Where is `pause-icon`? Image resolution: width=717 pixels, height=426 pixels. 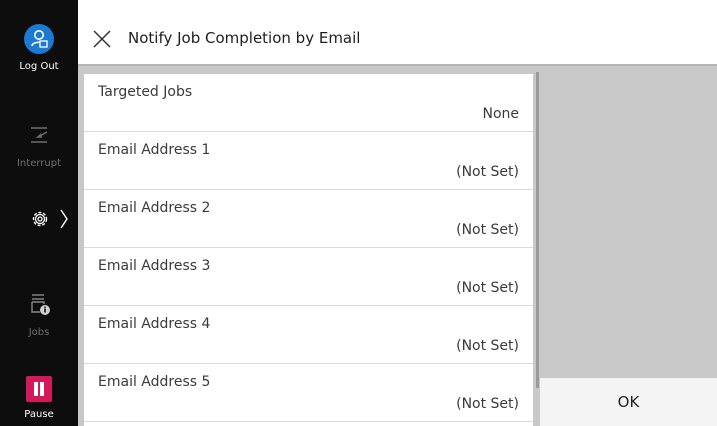
pause-icon is located at coordinates (39, 389).